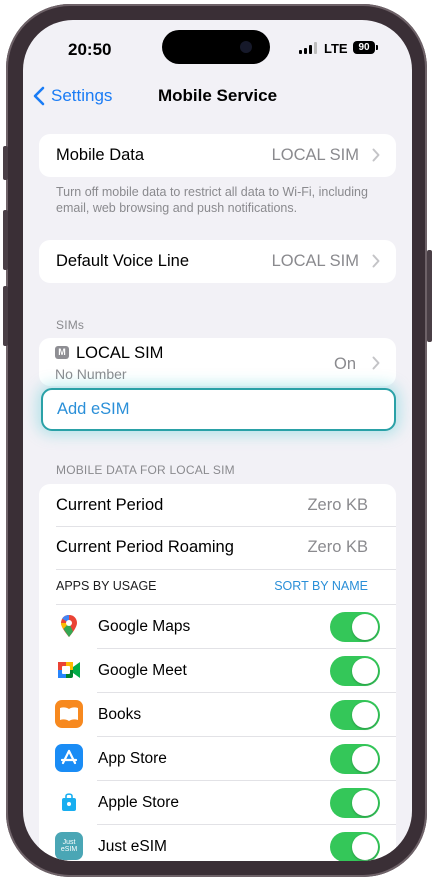  I want to click on google-meet-icon, so click(69, 670).